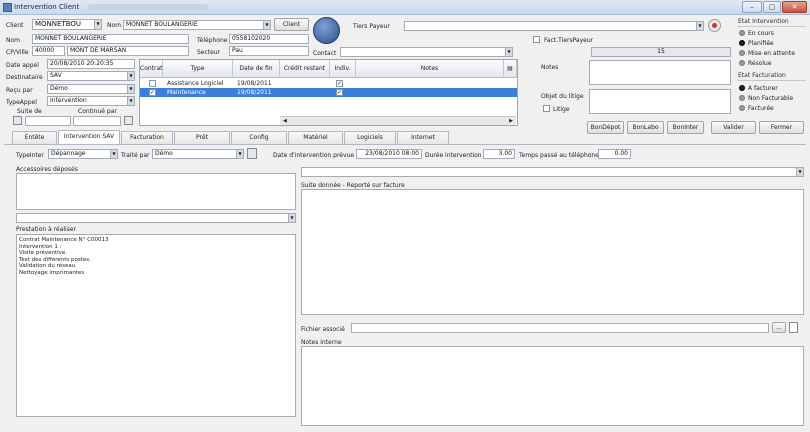 The width and height of the screenshot is (810, 432). I want to click on bon-inter-button: BonInter, so click(685, 127).